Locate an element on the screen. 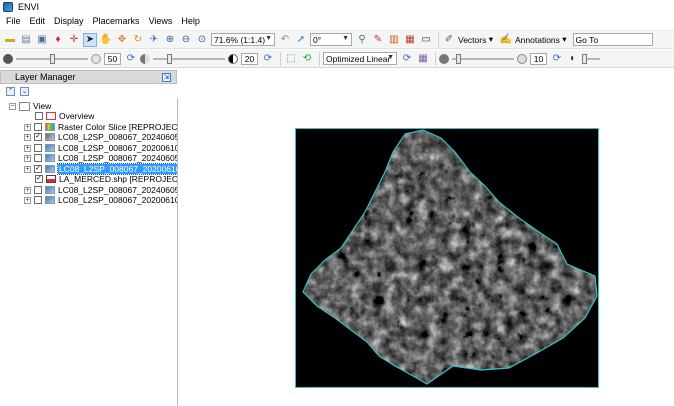 Image resolution: width=674 pixels, height=406 pixels. layer-manager-tools: ⌃ ⌄ is located at coordinates (88, 91).